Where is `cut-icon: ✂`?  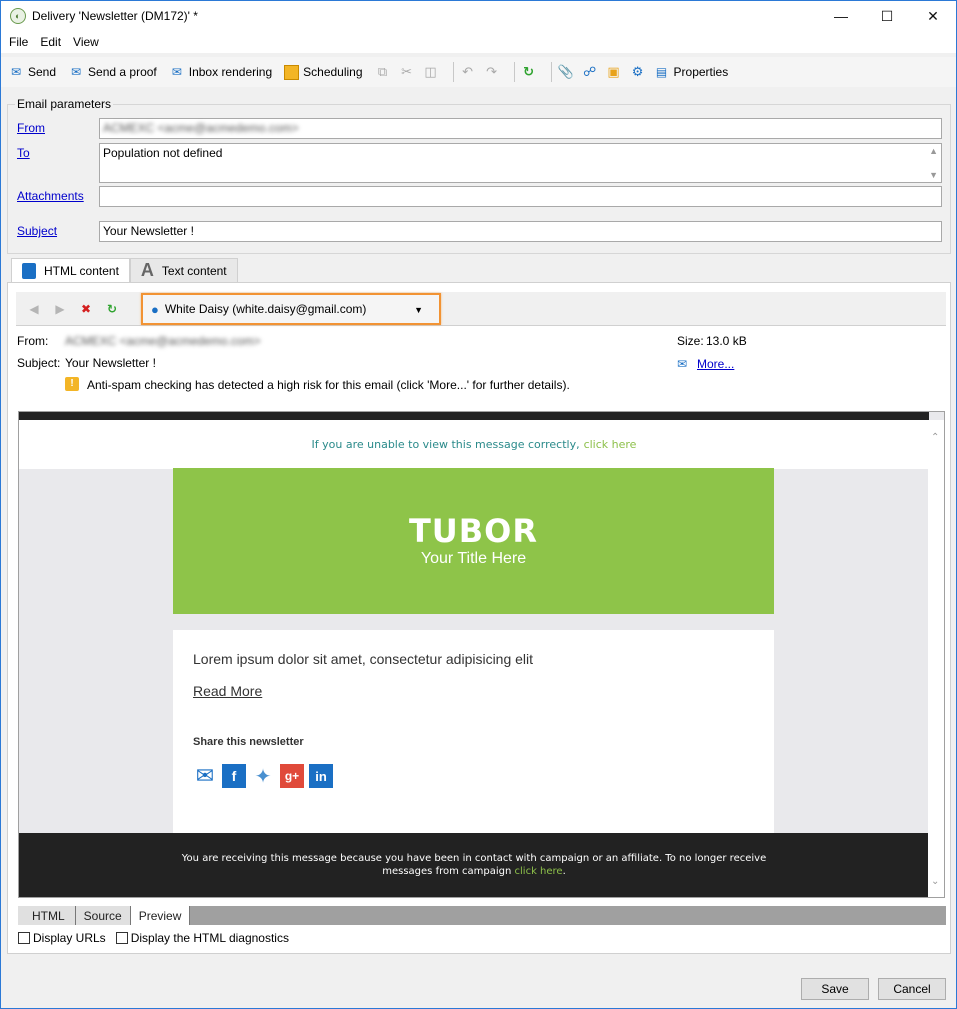
cut-icon: ✂ is located at coordinates (407, 72).